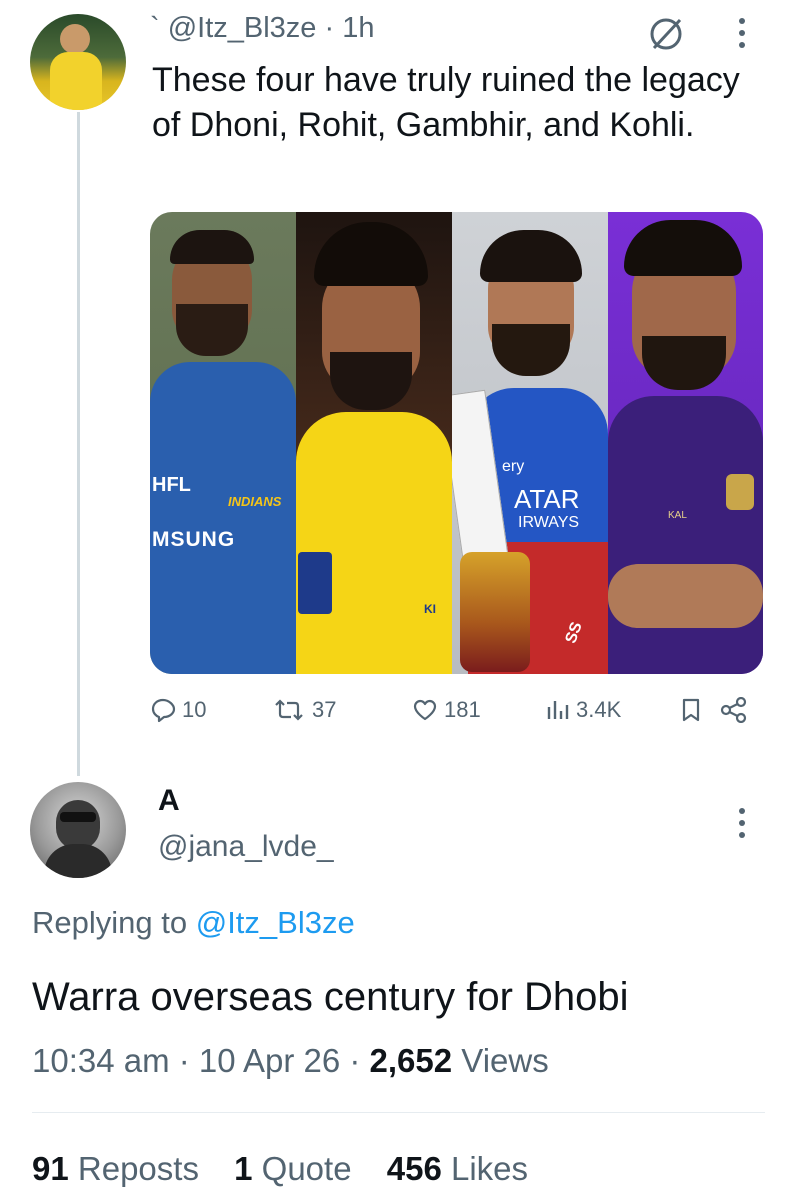 This screenshot has width=793, height=1200. I want to click on reply-icon, so click(163, 710).